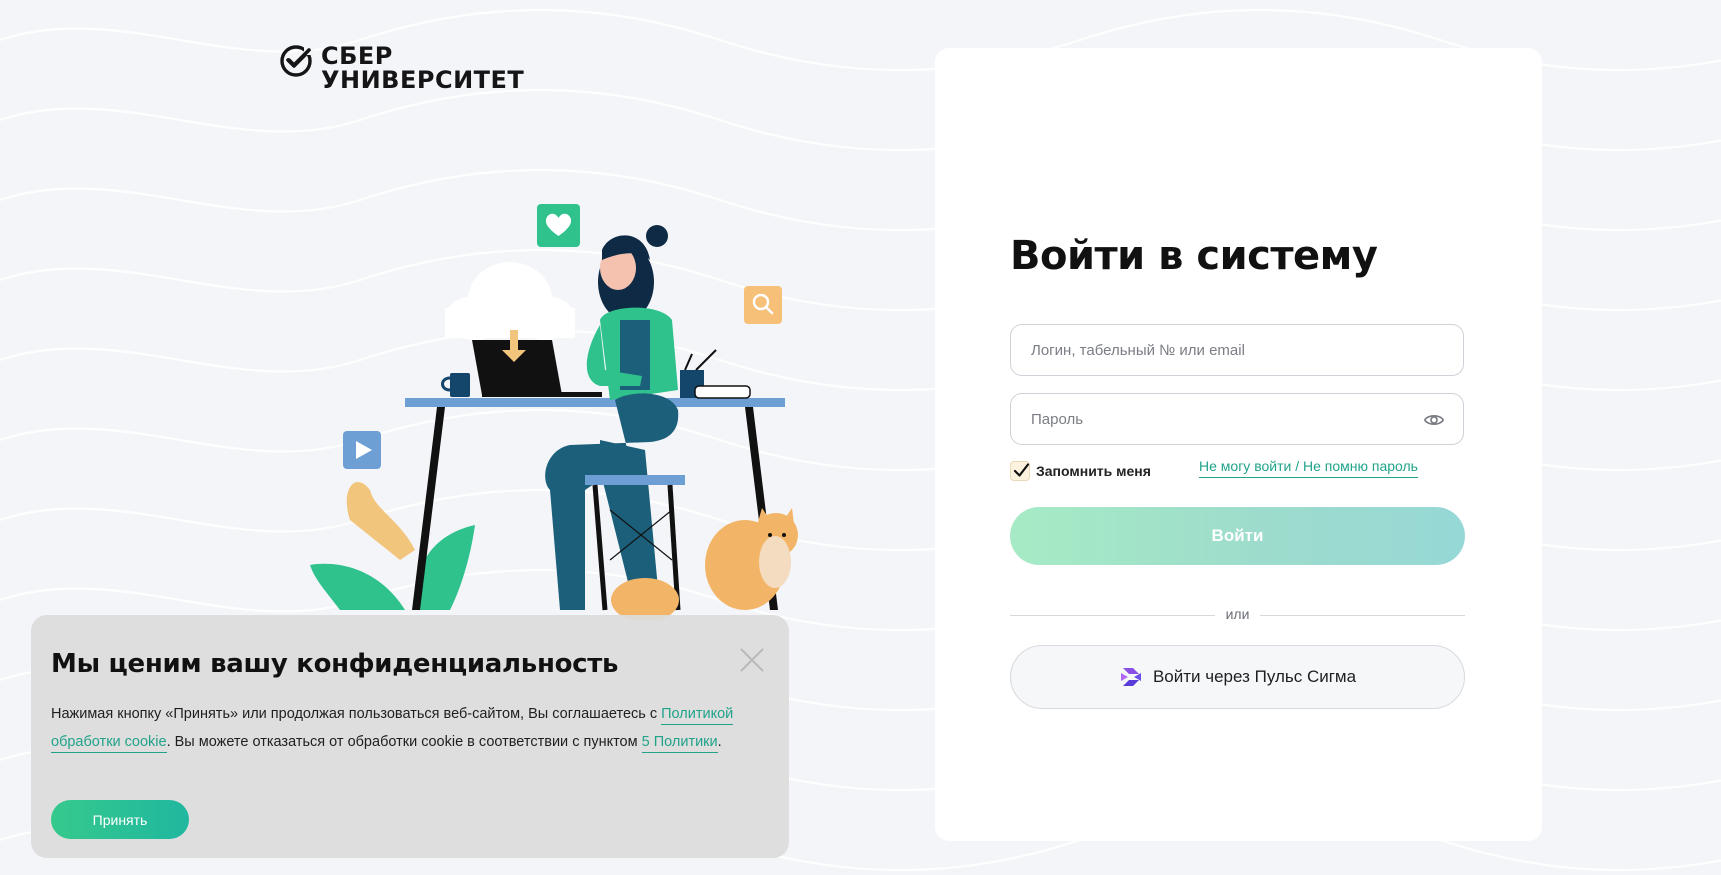  Describe the element at coordinates (357, 56) in the screenshot. I see `brand-name-line1: СБЕР` at that location.